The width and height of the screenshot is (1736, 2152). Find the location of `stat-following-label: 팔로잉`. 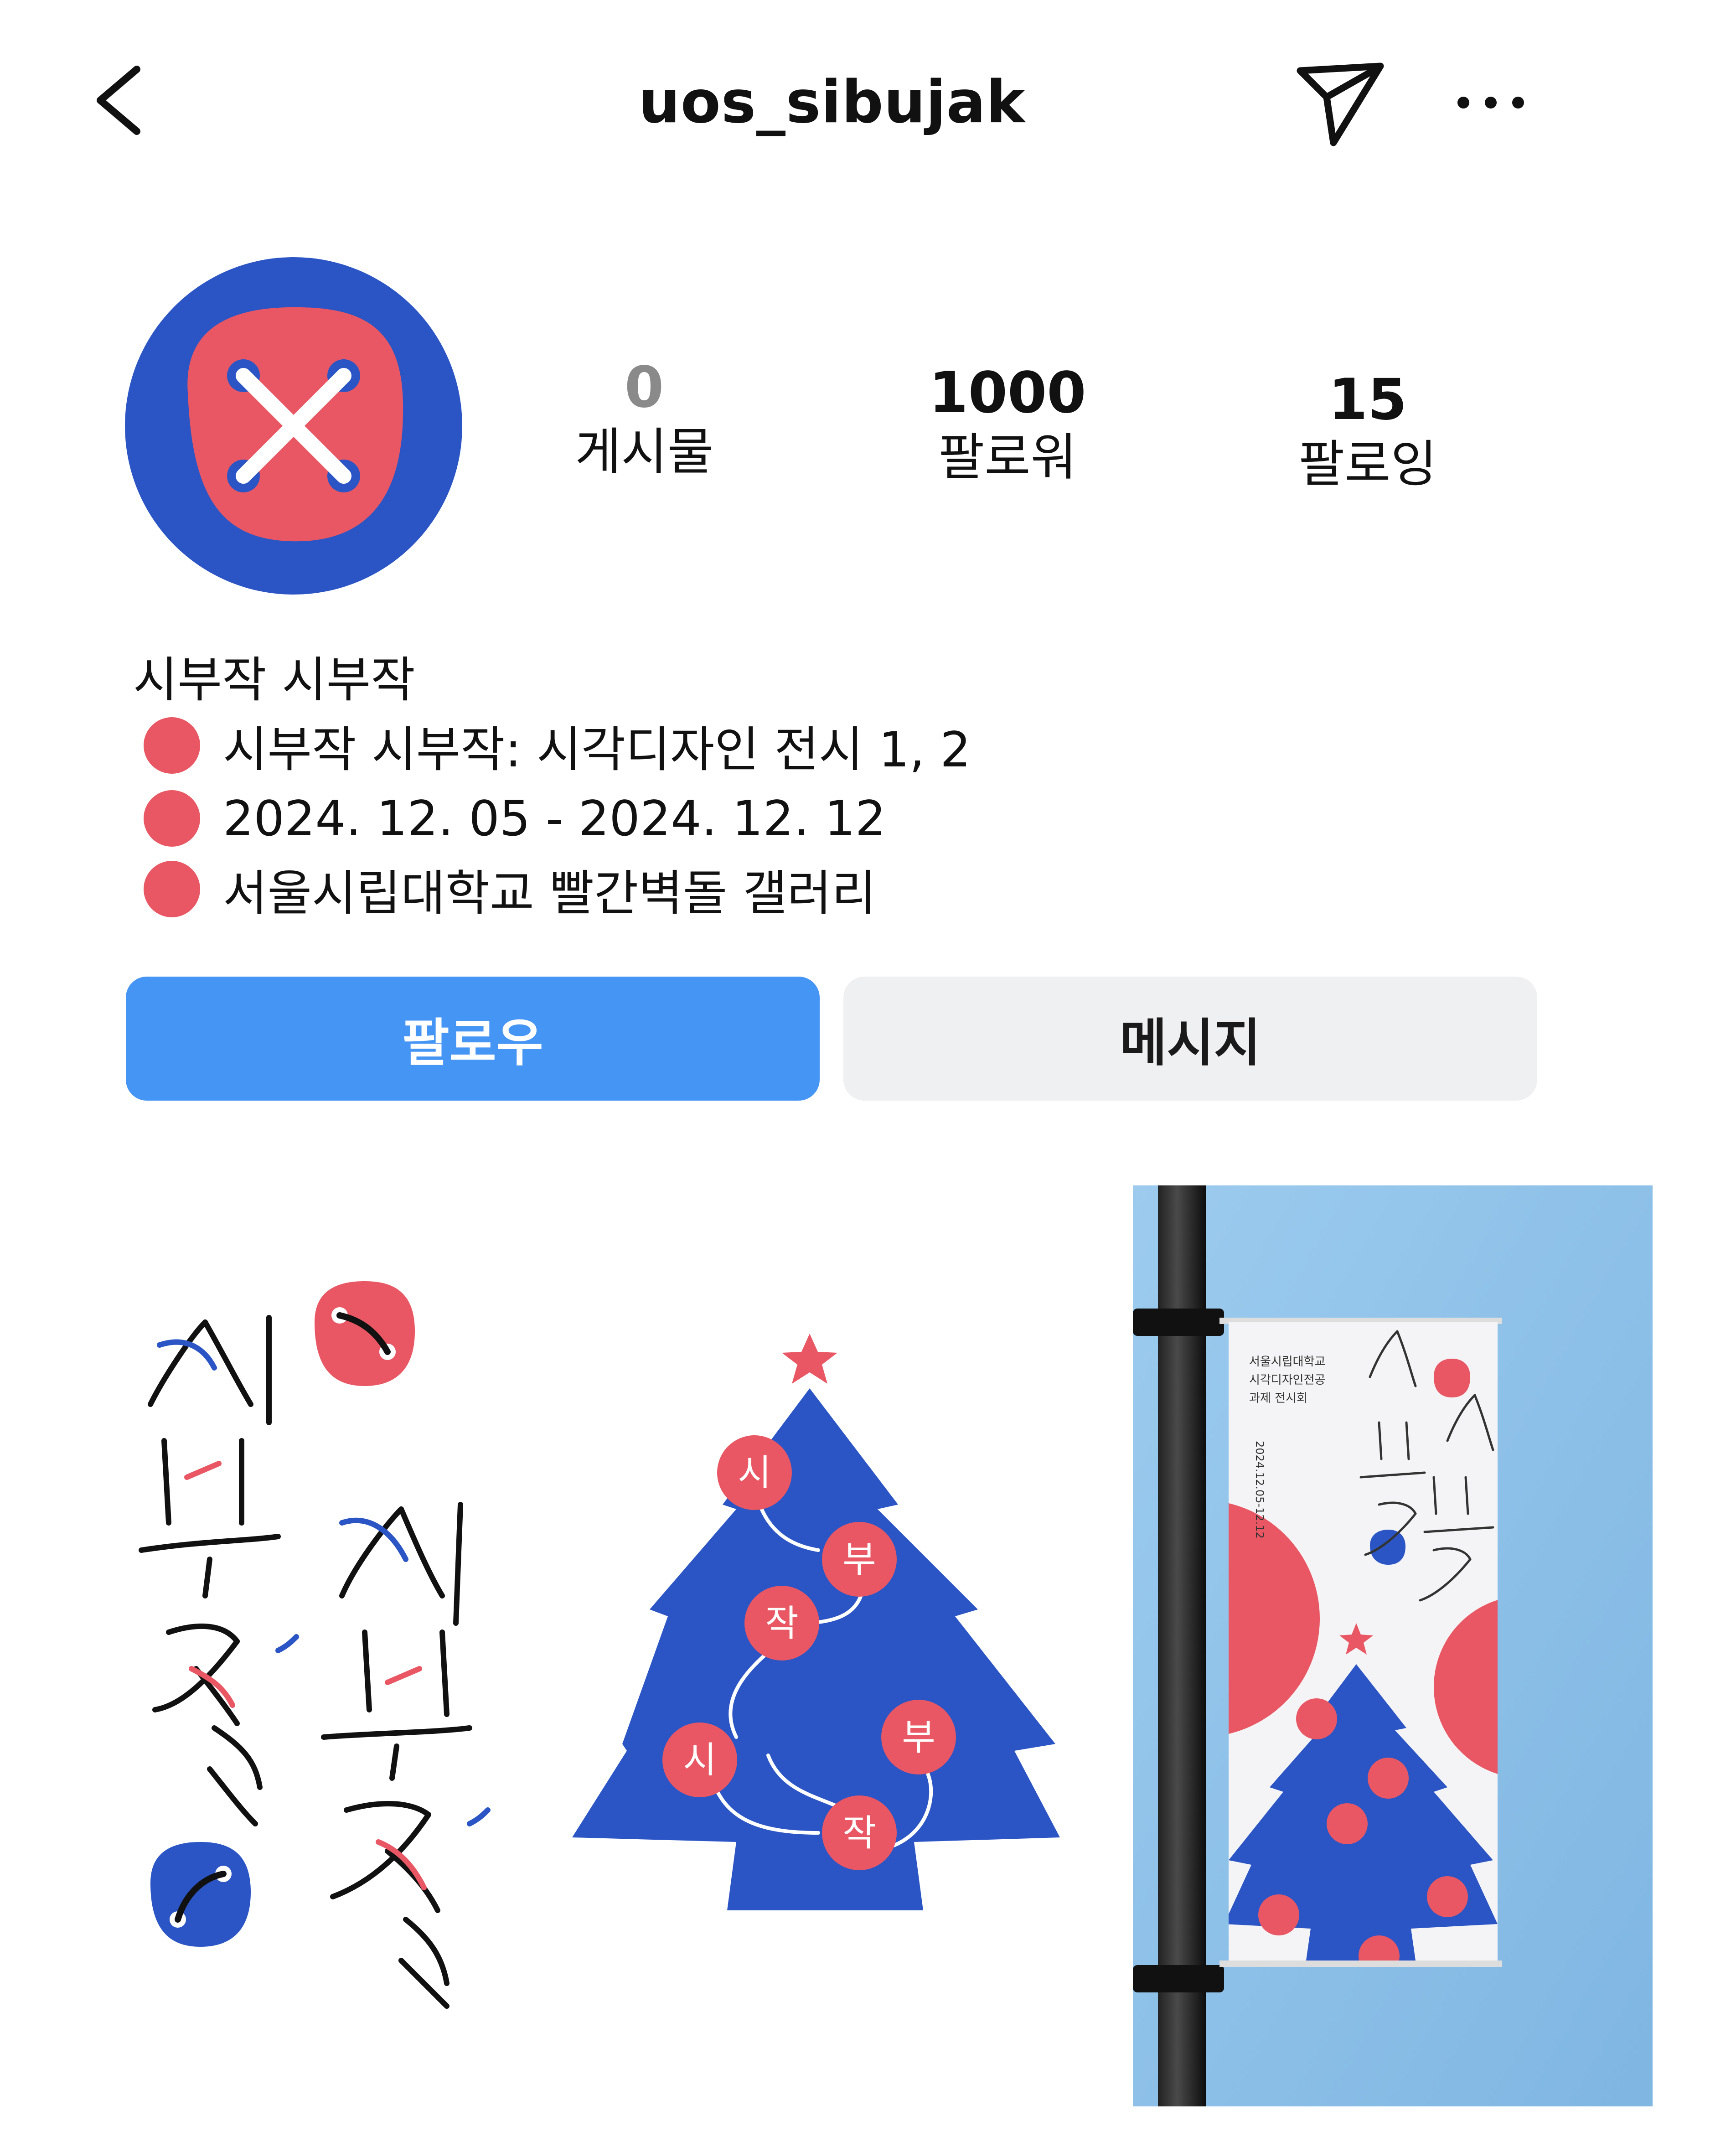

stat-following-label: 팔로잉 is located at coordinates (1367, 464).